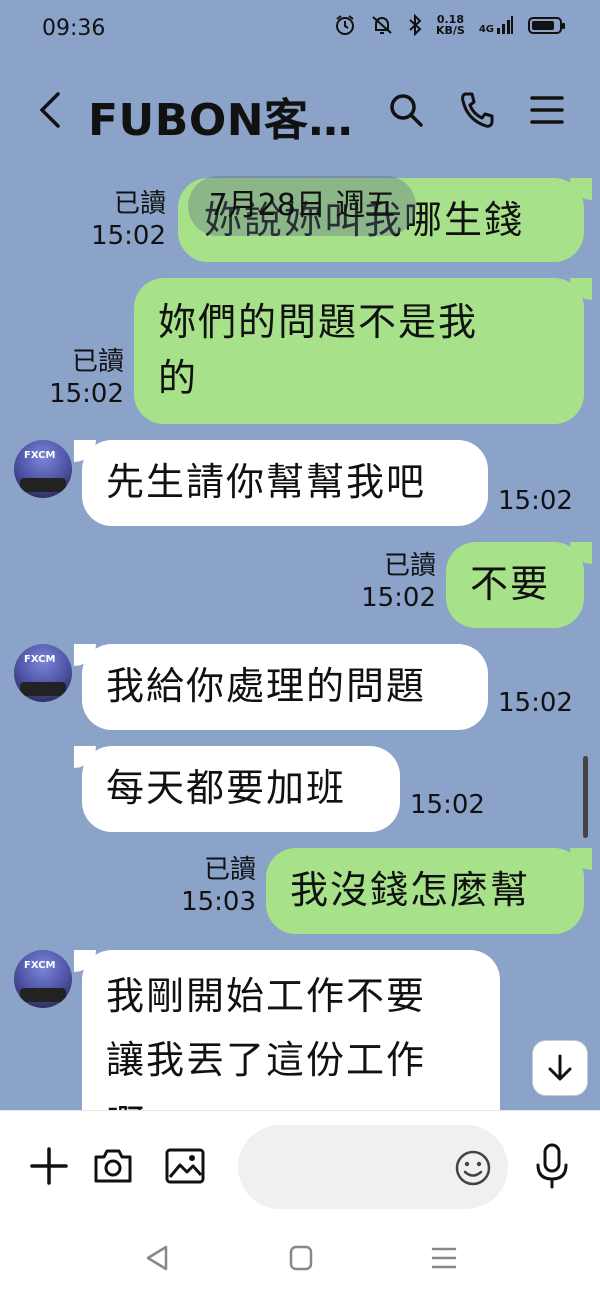 This screenshot has height=1300, width=600. I want to click on microphone-icon, so click(552, 1166).